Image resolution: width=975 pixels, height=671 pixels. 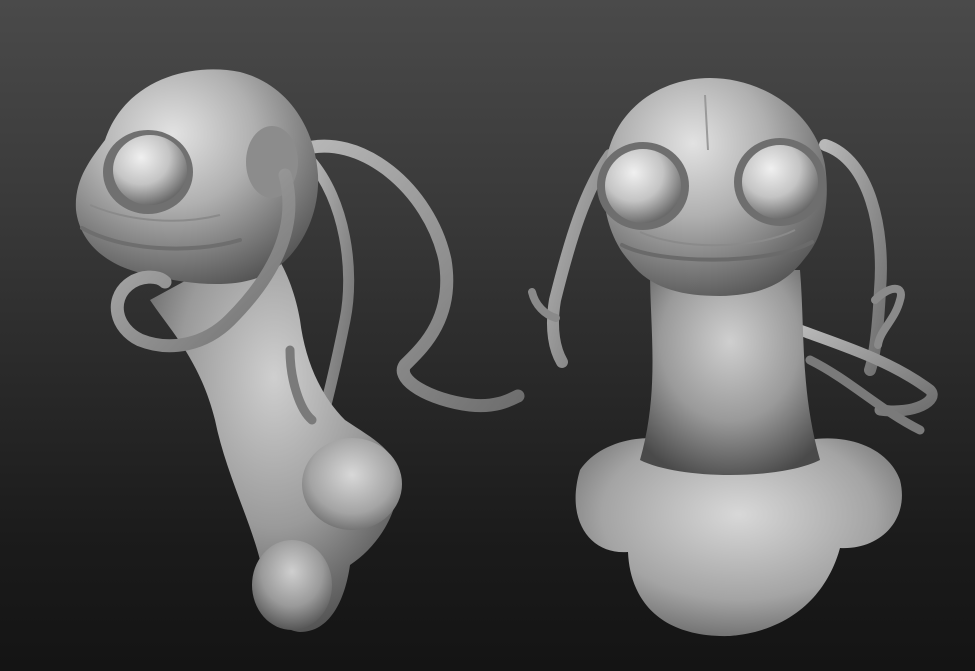 I want to click on lower-bulb, so click(x=292, y=585).